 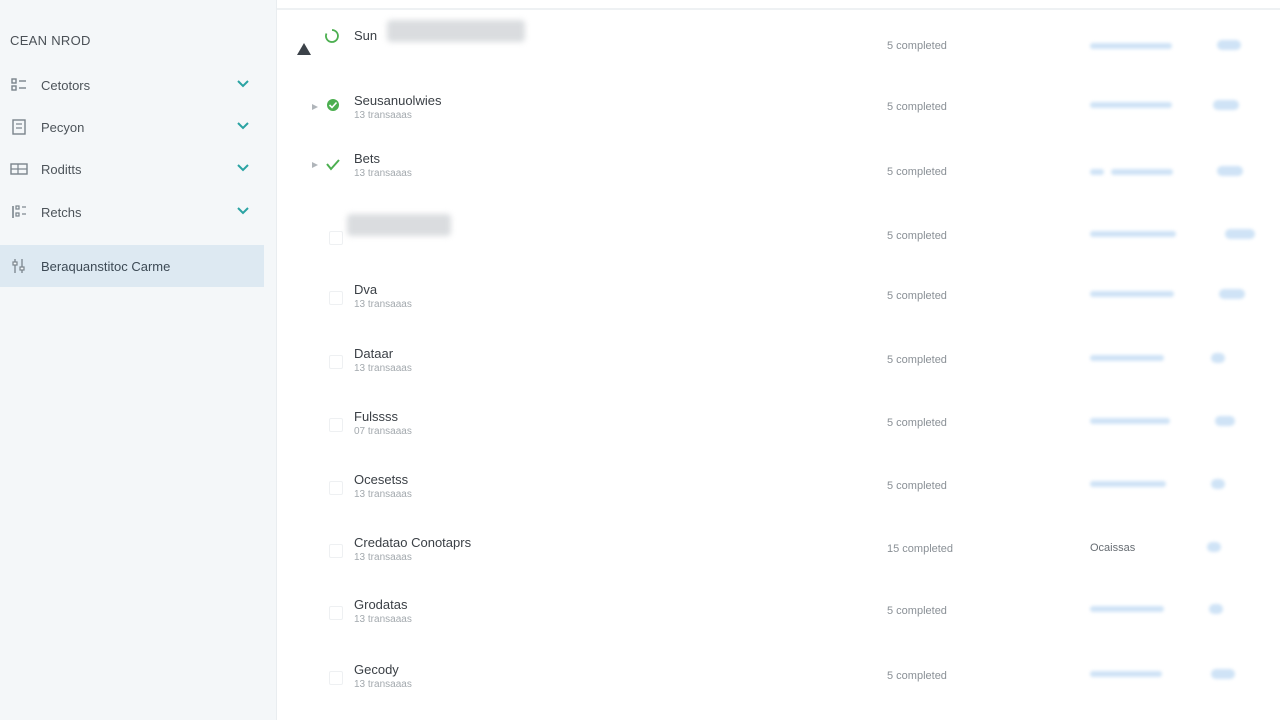 What do you see at coordinates (383, 431) in the screenshot?
I see `item-subtitle: 07 transaaas` at bounding box center [383, 431].